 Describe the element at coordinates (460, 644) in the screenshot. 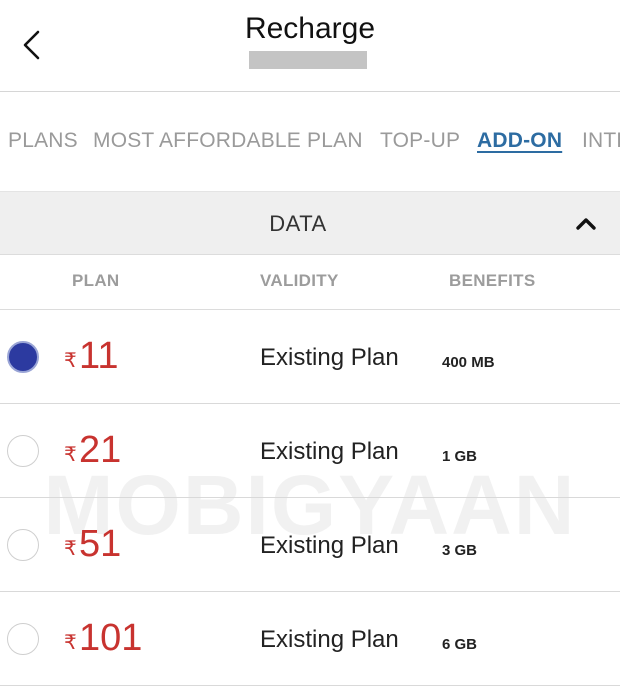

I see `plan-benefit: 6 GB` at that location.